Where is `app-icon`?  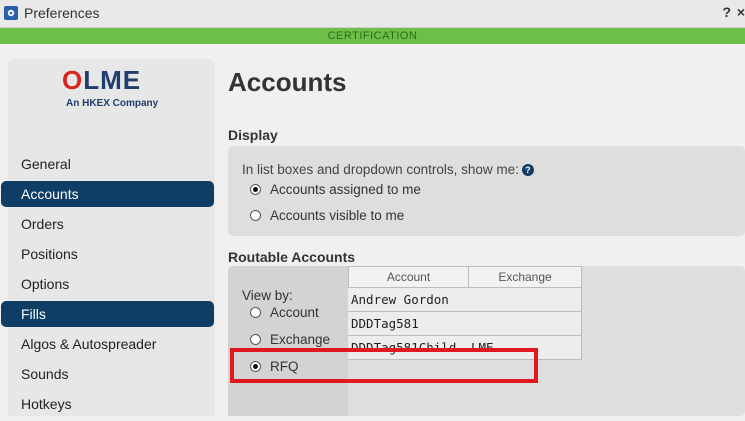
app-icon is located at coordinates (11, 13).